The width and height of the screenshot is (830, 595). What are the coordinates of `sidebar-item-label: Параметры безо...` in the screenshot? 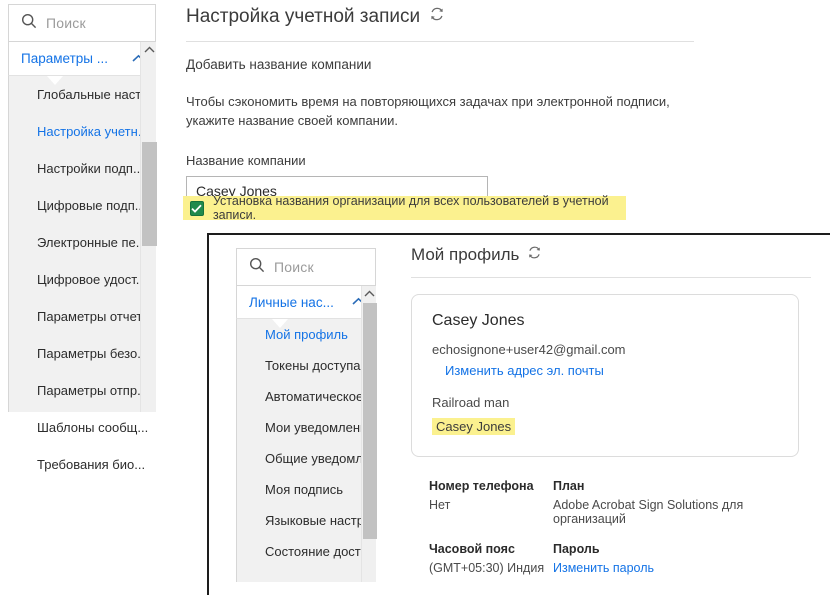 It's located at (93, 353).